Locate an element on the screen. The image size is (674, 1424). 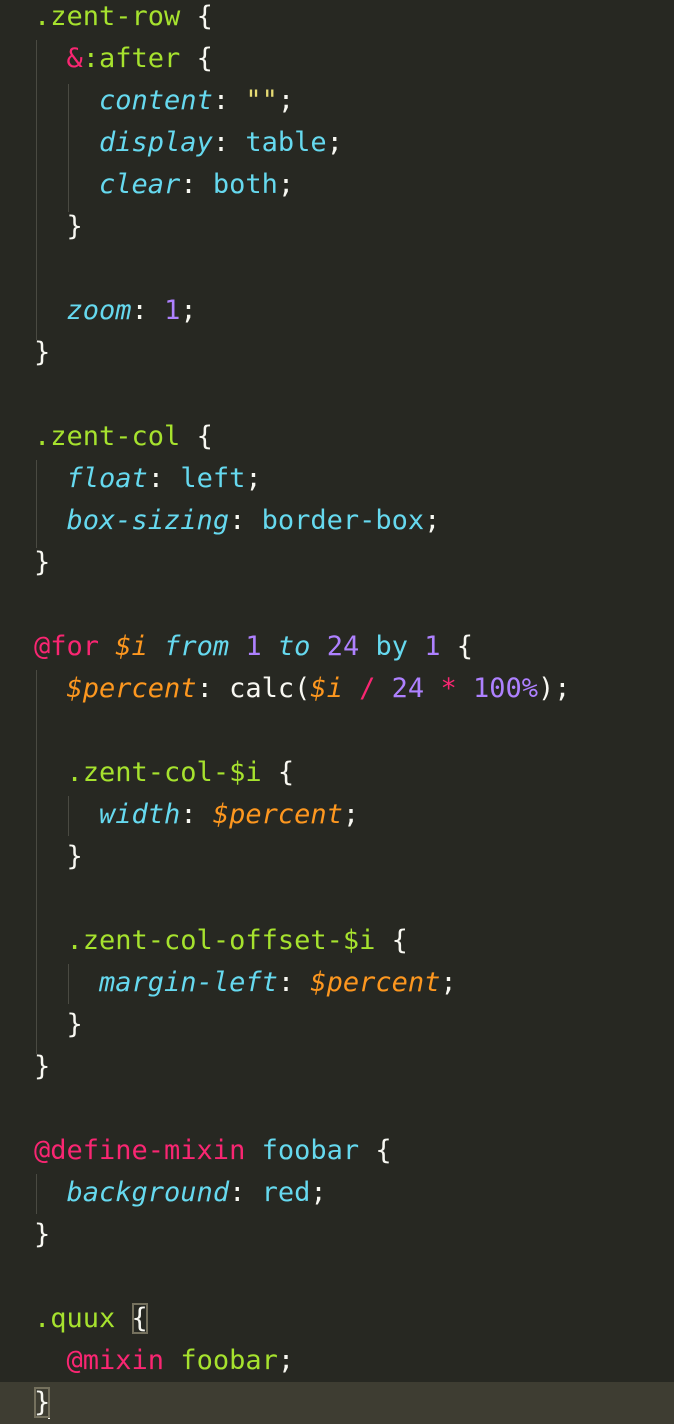
property-name: content is located at coordinates (156, 100).